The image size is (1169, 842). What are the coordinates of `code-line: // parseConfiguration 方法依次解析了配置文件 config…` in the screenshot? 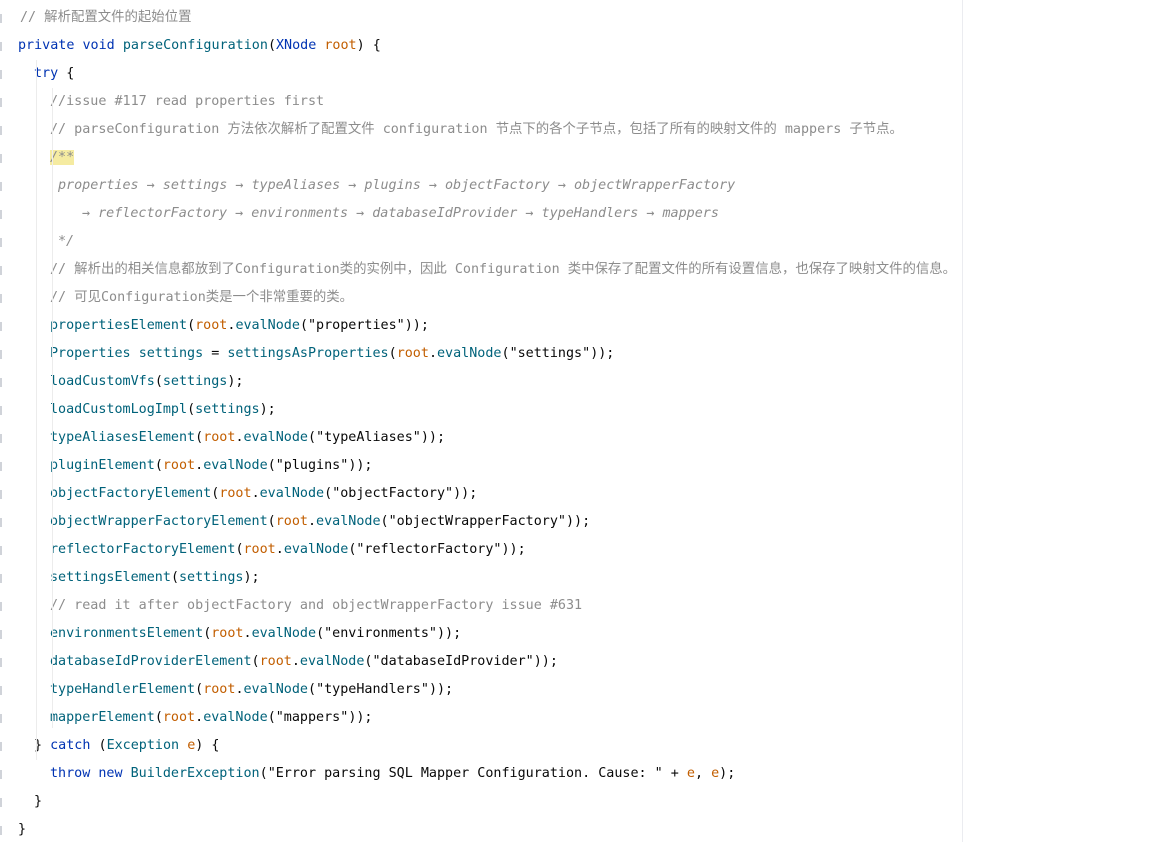 It's located at (476, 130).